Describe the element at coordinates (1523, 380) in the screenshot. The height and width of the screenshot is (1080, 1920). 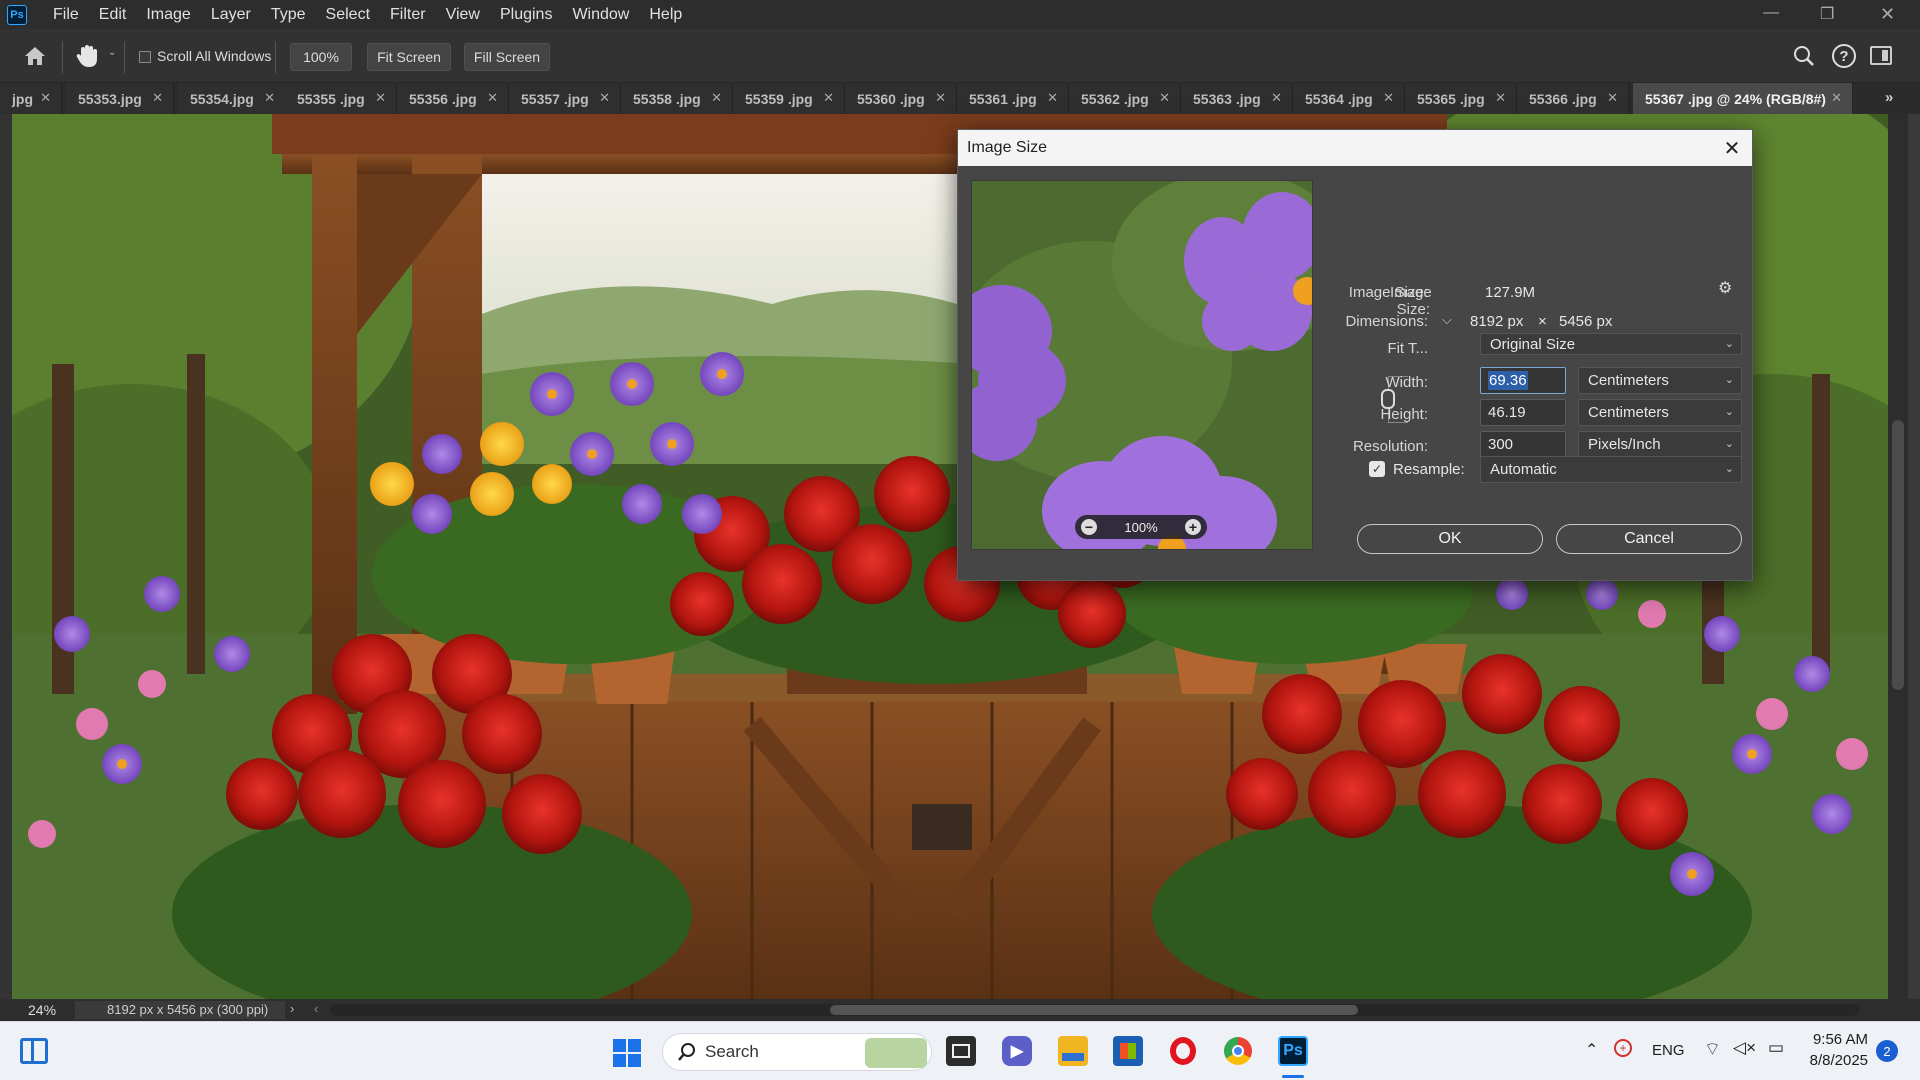
I see `width-input: 69.36` at that location.